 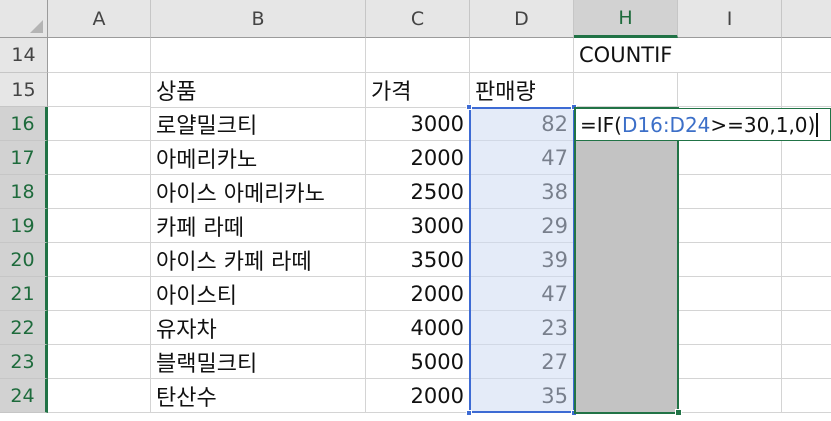 I want to click on row-header-15: 15, so click(x=24, y=90).